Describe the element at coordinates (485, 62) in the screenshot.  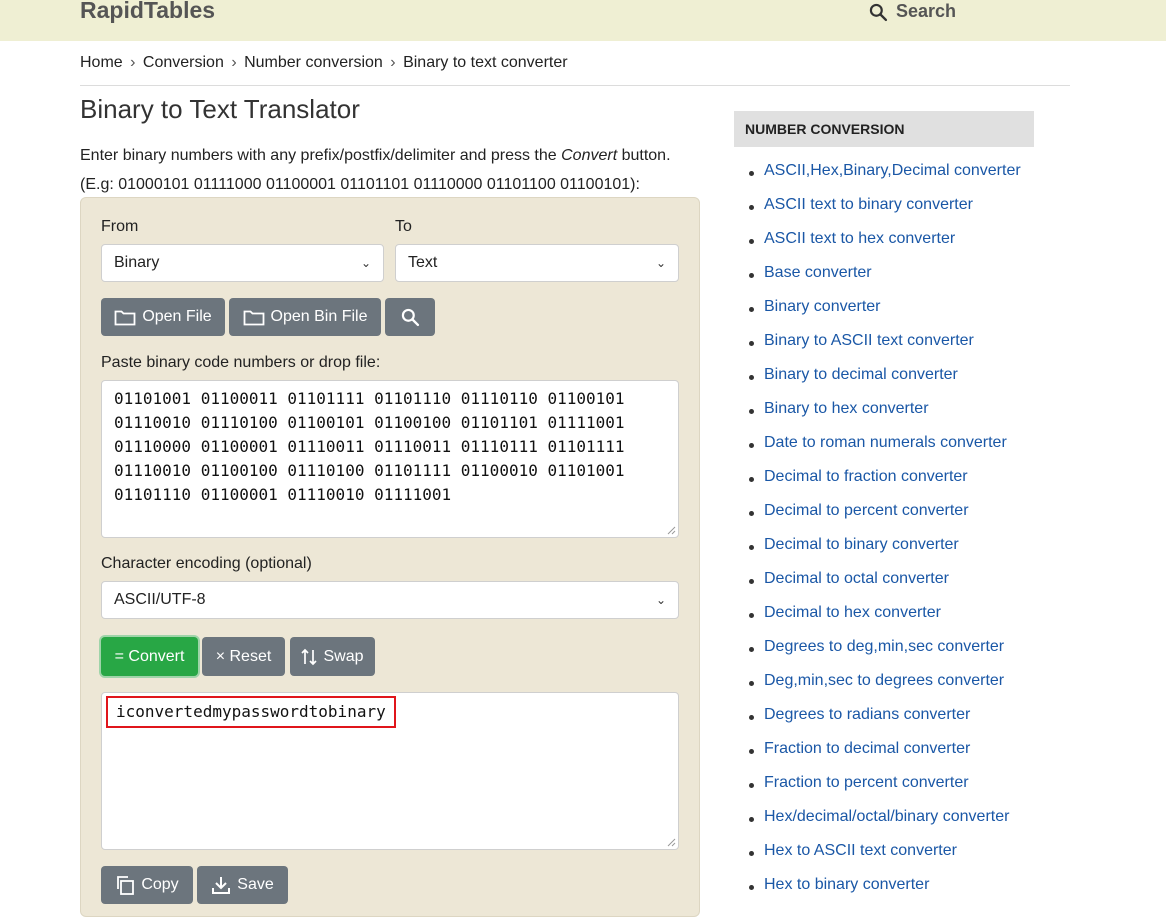
I see `breadcrumb-current: Binary to text converter` at that location.